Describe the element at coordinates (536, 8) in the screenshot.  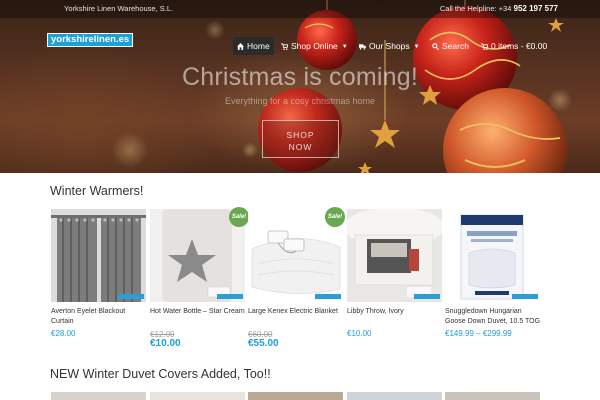
I see `helpline-number: 952 197 577` at that location.